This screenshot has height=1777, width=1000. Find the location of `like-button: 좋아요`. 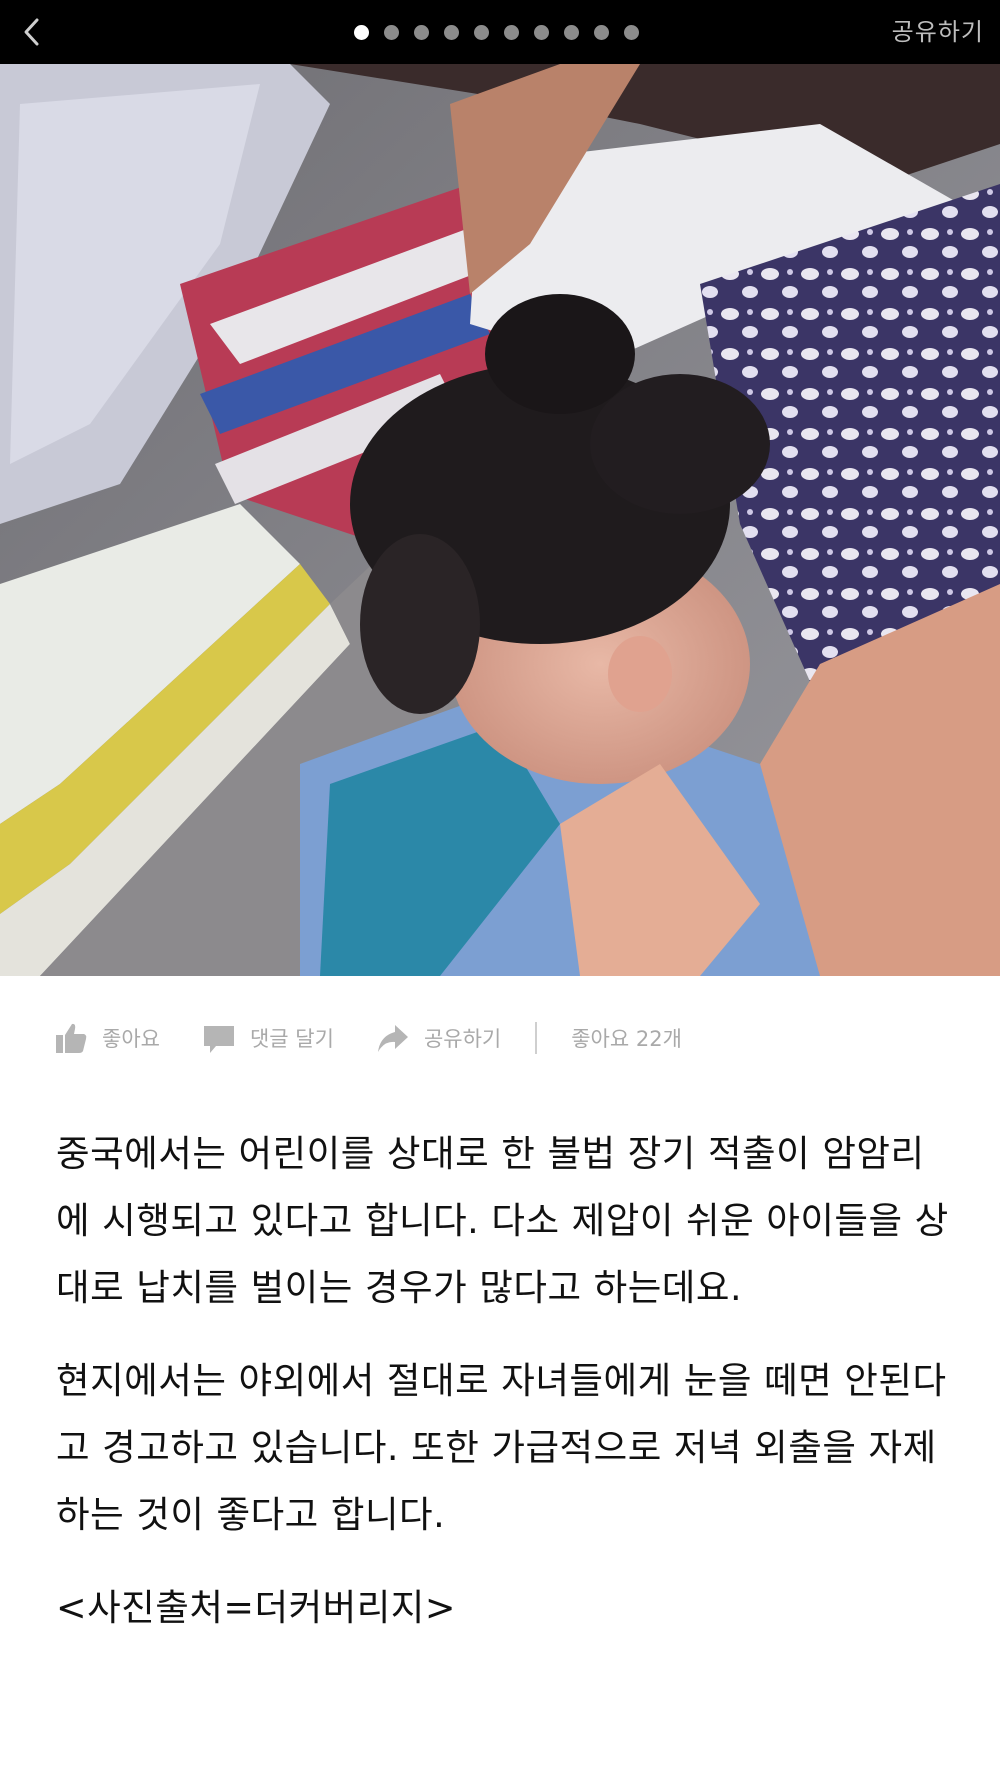

like-button: 좋아요 is located at coordinates (107, 1038).